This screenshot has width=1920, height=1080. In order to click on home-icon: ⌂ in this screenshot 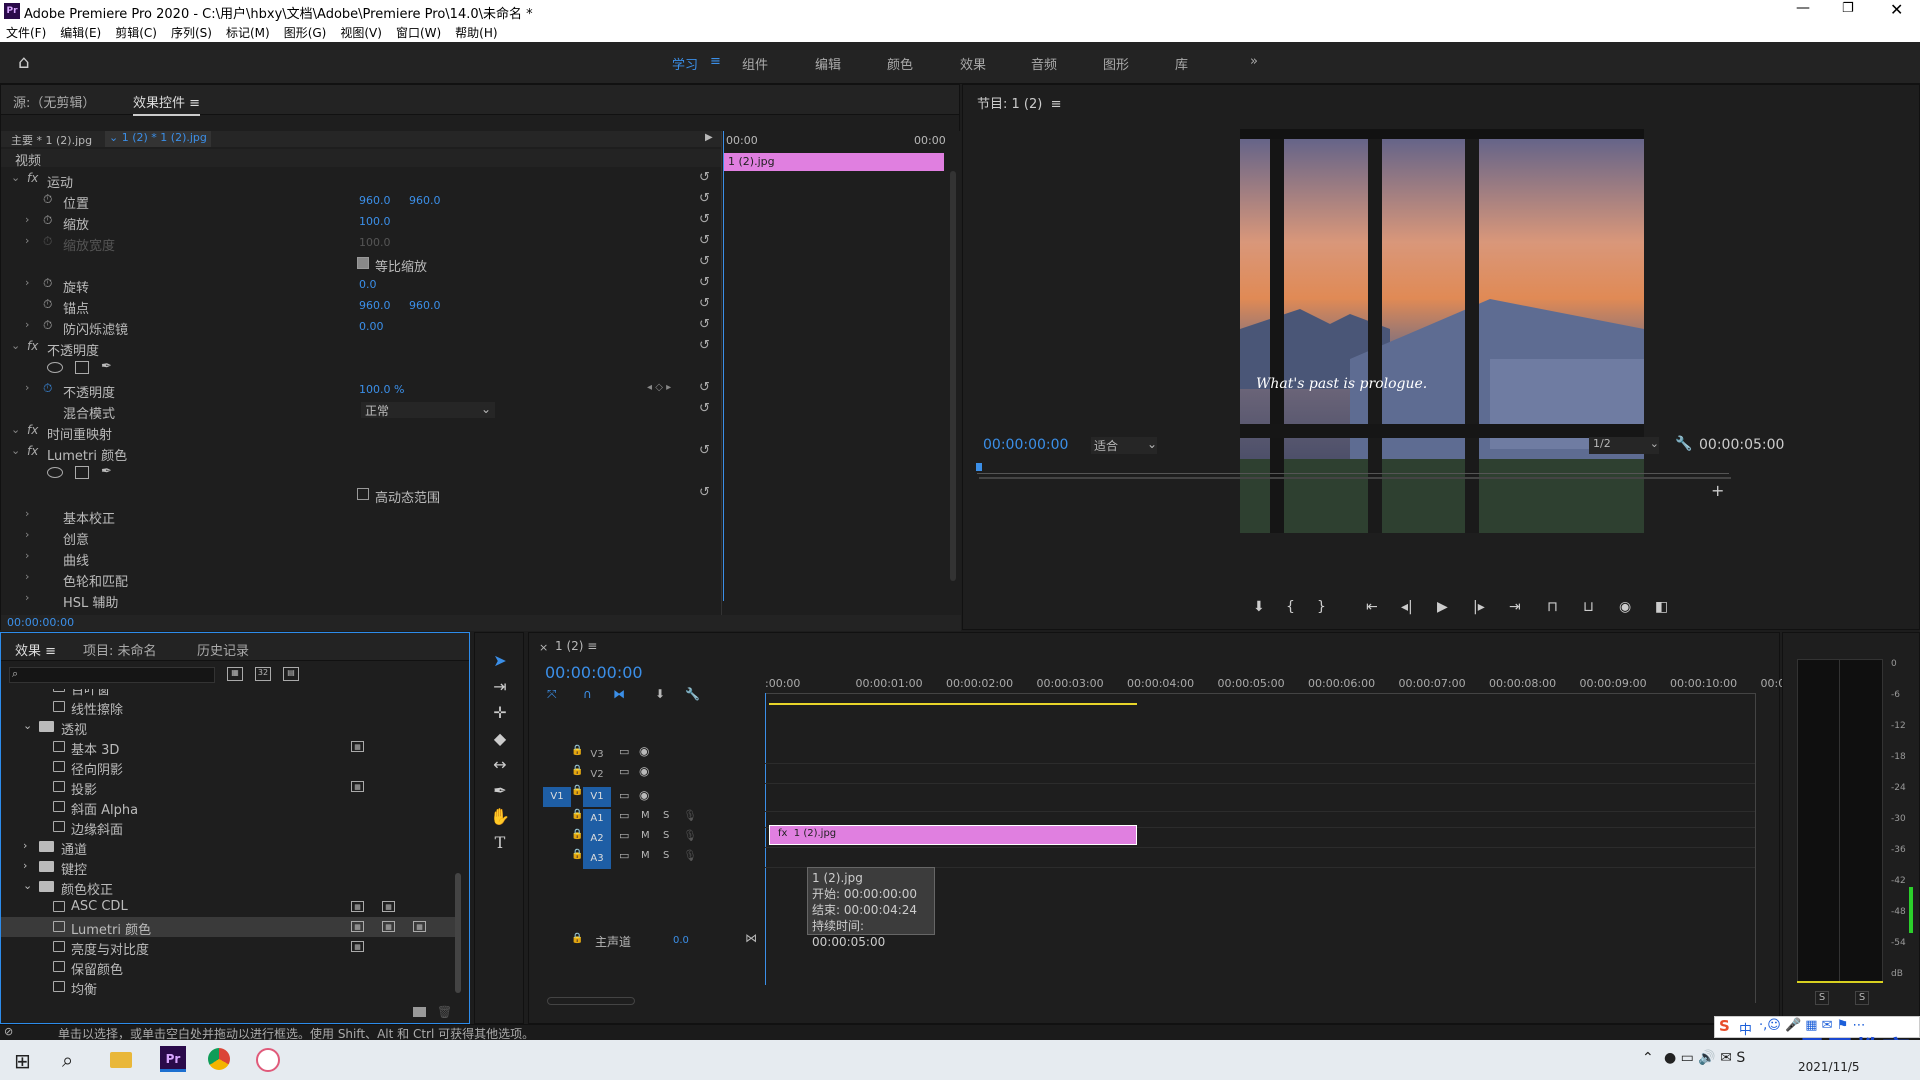, I will do `click(23, 62)`.